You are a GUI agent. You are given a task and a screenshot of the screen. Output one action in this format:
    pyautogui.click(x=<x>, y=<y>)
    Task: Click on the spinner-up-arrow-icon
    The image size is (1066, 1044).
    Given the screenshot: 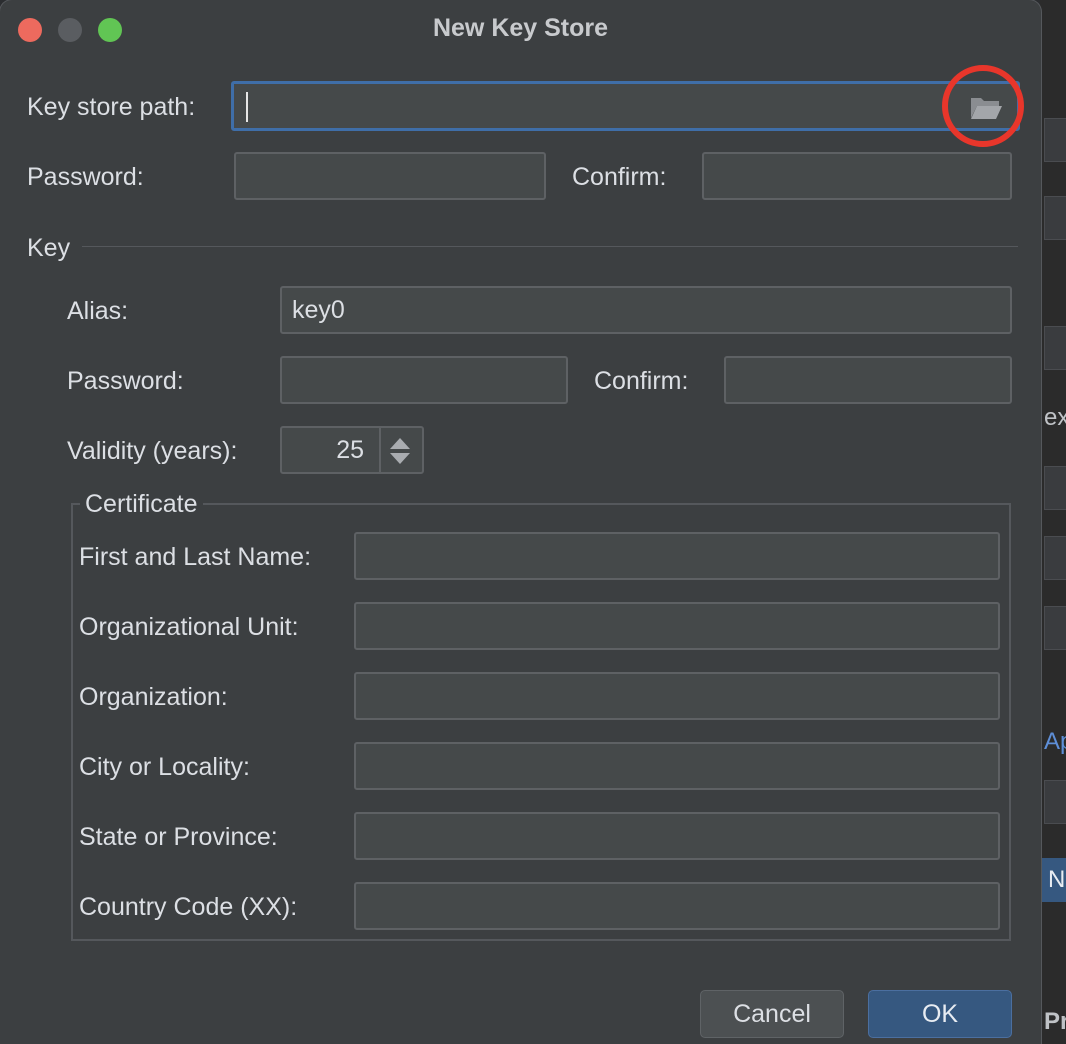 What is the action you would take?
    pyautogui.click(x=400, y=443)
    